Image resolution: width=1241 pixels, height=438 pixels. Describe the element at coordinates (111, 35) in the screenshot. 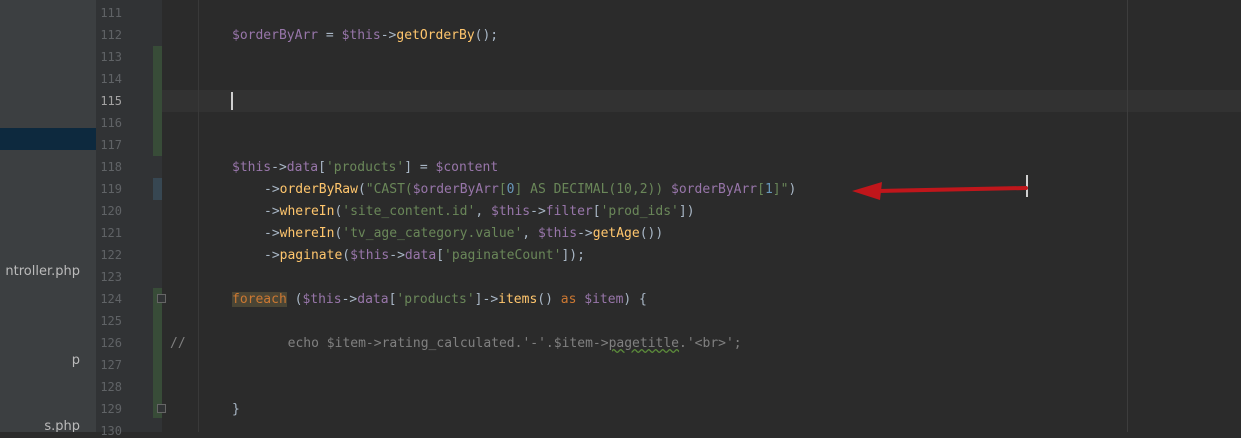

I see `line-number: 112` at that location.